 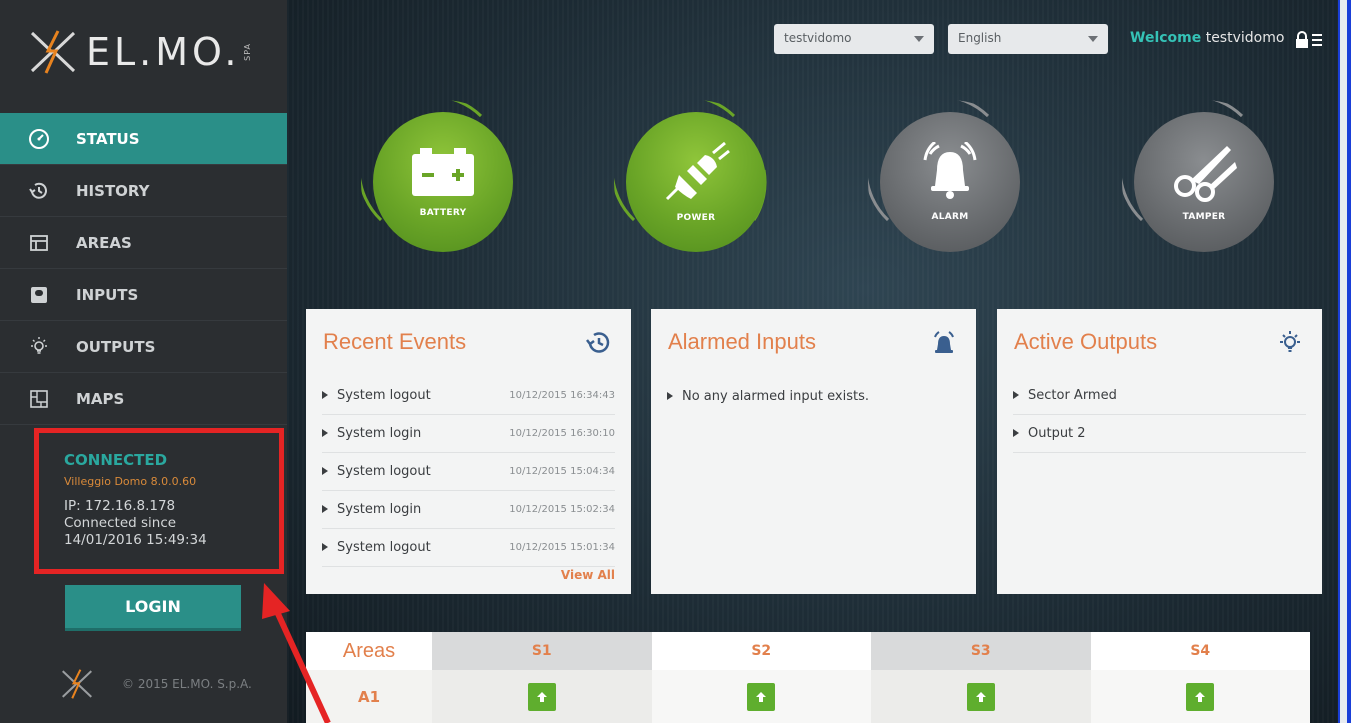 What do you see at coordinates (143, 399) in the screenshot?
I see `sidebar-item-maps: MAPS` at bounding box center [143, 399].